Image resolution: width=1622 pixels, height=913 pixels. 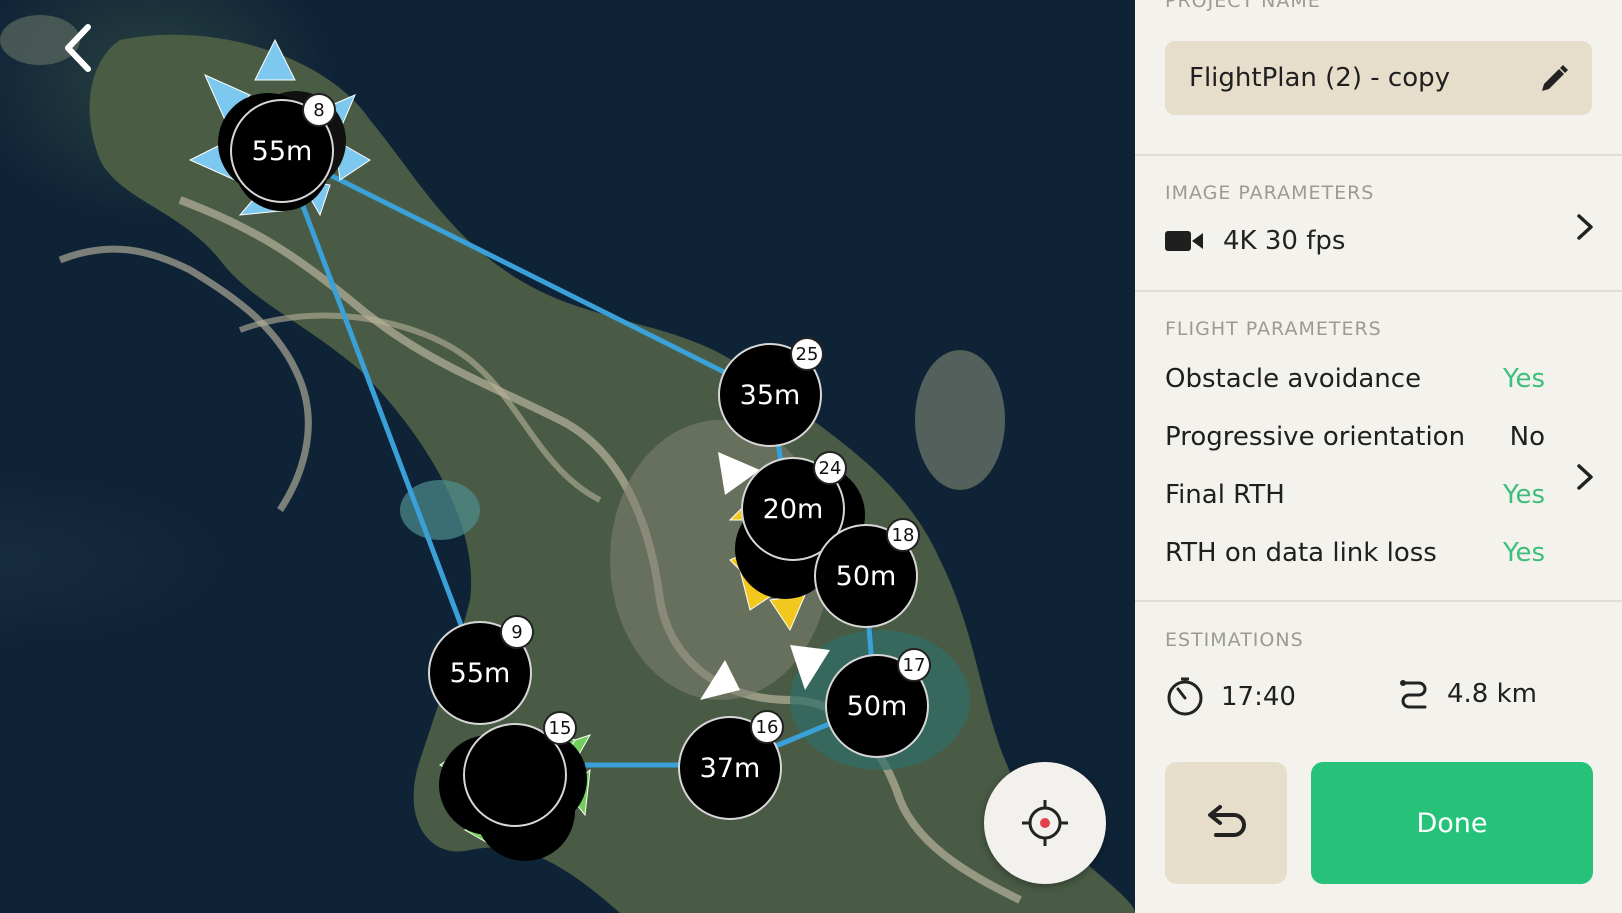 I want to click on locate-icon, so click(x=1045, y=823).